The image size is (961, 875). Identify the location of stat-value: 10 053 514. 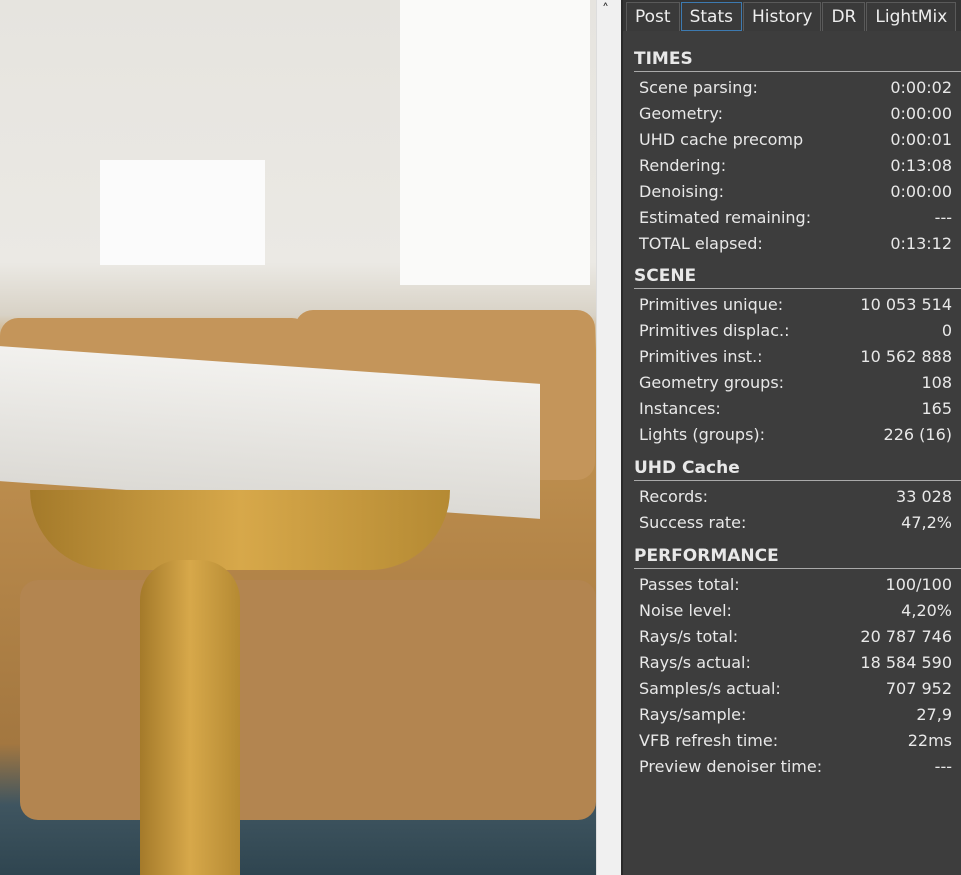
(906, 304).